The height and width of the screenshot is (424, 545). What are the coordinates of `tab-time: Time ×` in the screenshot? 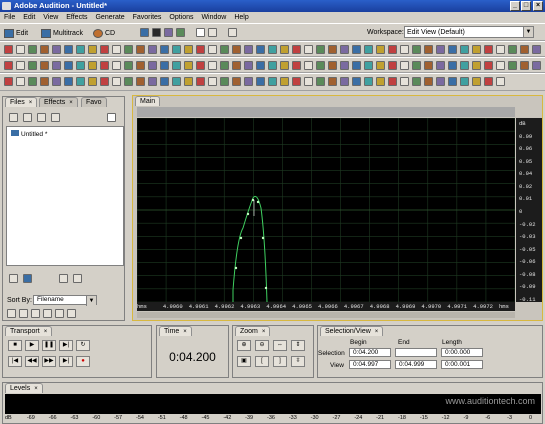 It's located at (175, 331).